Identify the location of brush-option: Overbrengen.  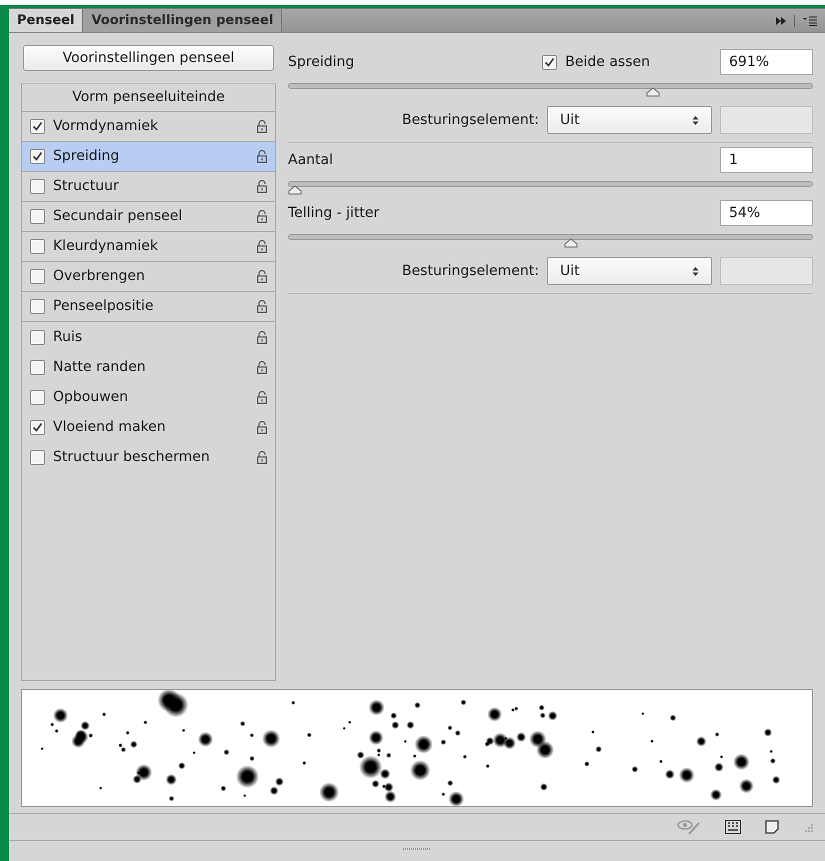
(148, 277).